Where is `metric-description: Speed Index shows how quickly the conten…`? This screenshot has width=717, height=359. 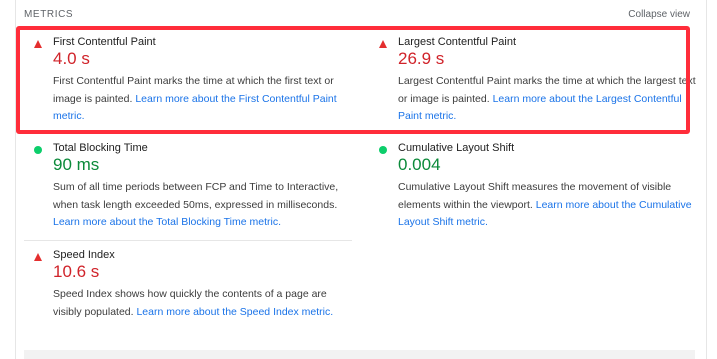
metric-description: Speed Index shows how quickly the conten… is located at coordinates (203, 303).